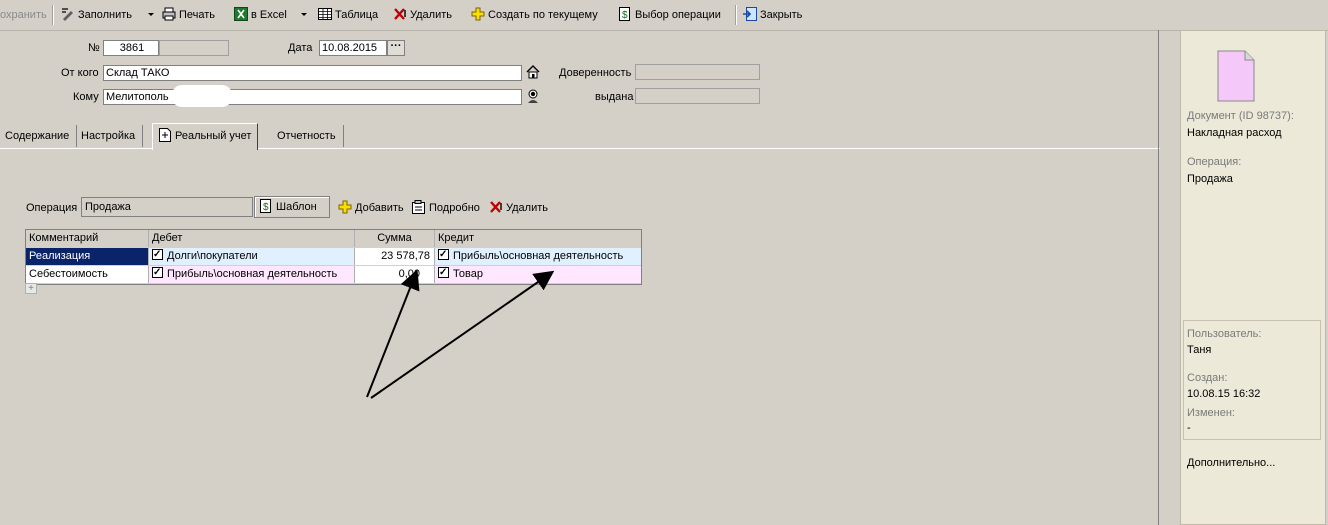  I want to click on plus-icon, so click(345, 207).